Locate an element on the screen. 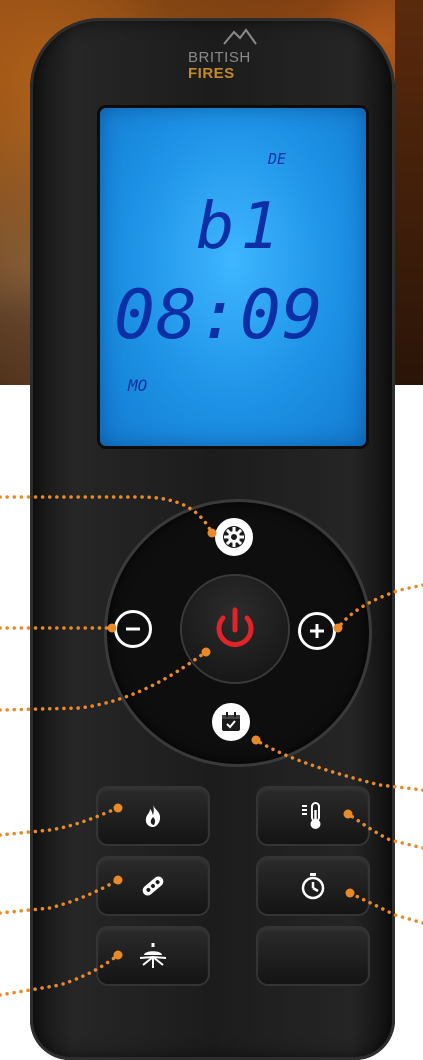 This screenshot has height=1060, width=423. decrease-button is located at coordinates (133, 629).